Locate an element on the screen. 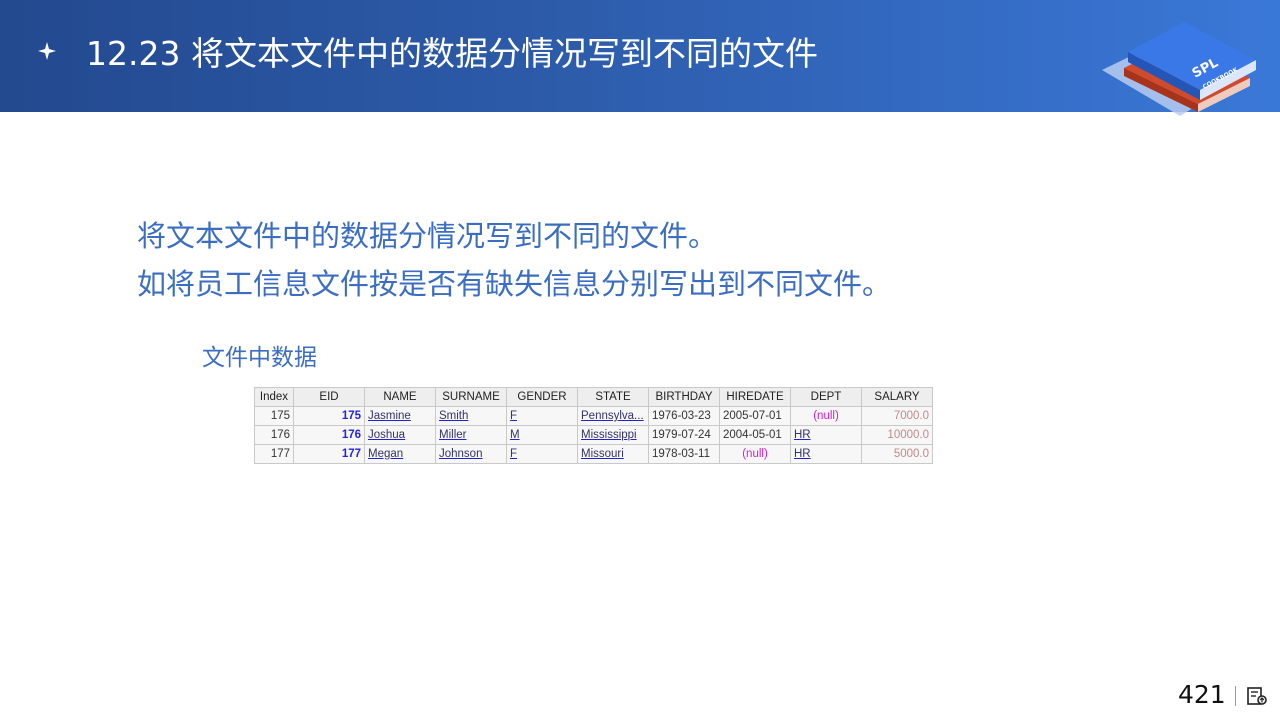  cell-index: 177 is located at coordinates (274, 454).